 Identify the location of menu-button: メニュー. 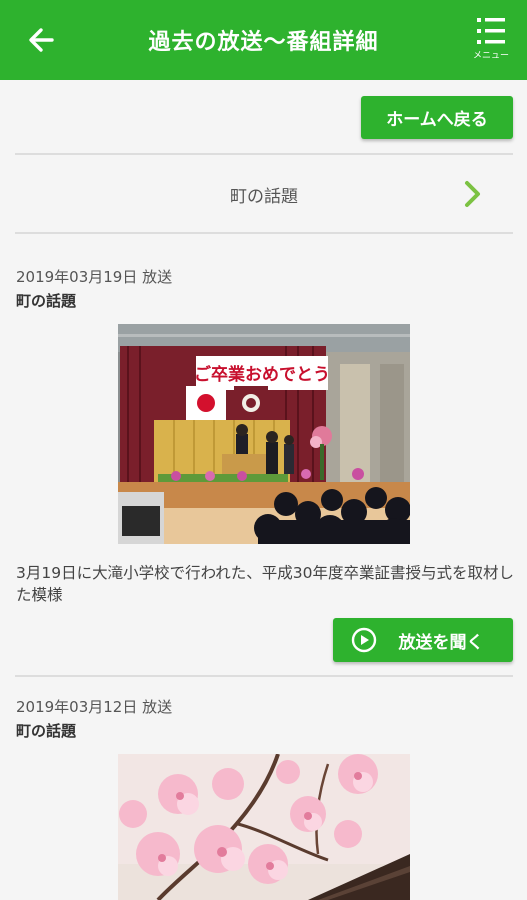
(491, 39).